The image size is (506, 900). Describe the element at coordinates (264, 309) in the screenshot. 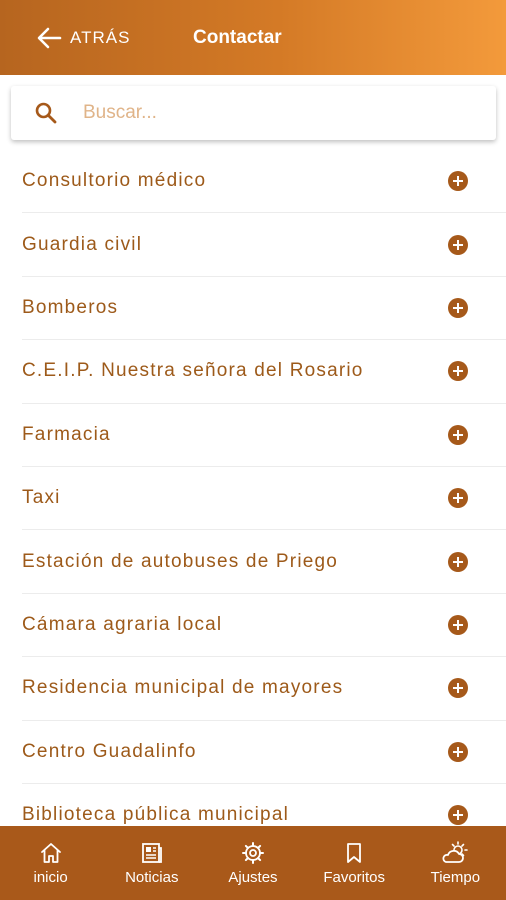

I see `list-item: Bomberos` at that location.